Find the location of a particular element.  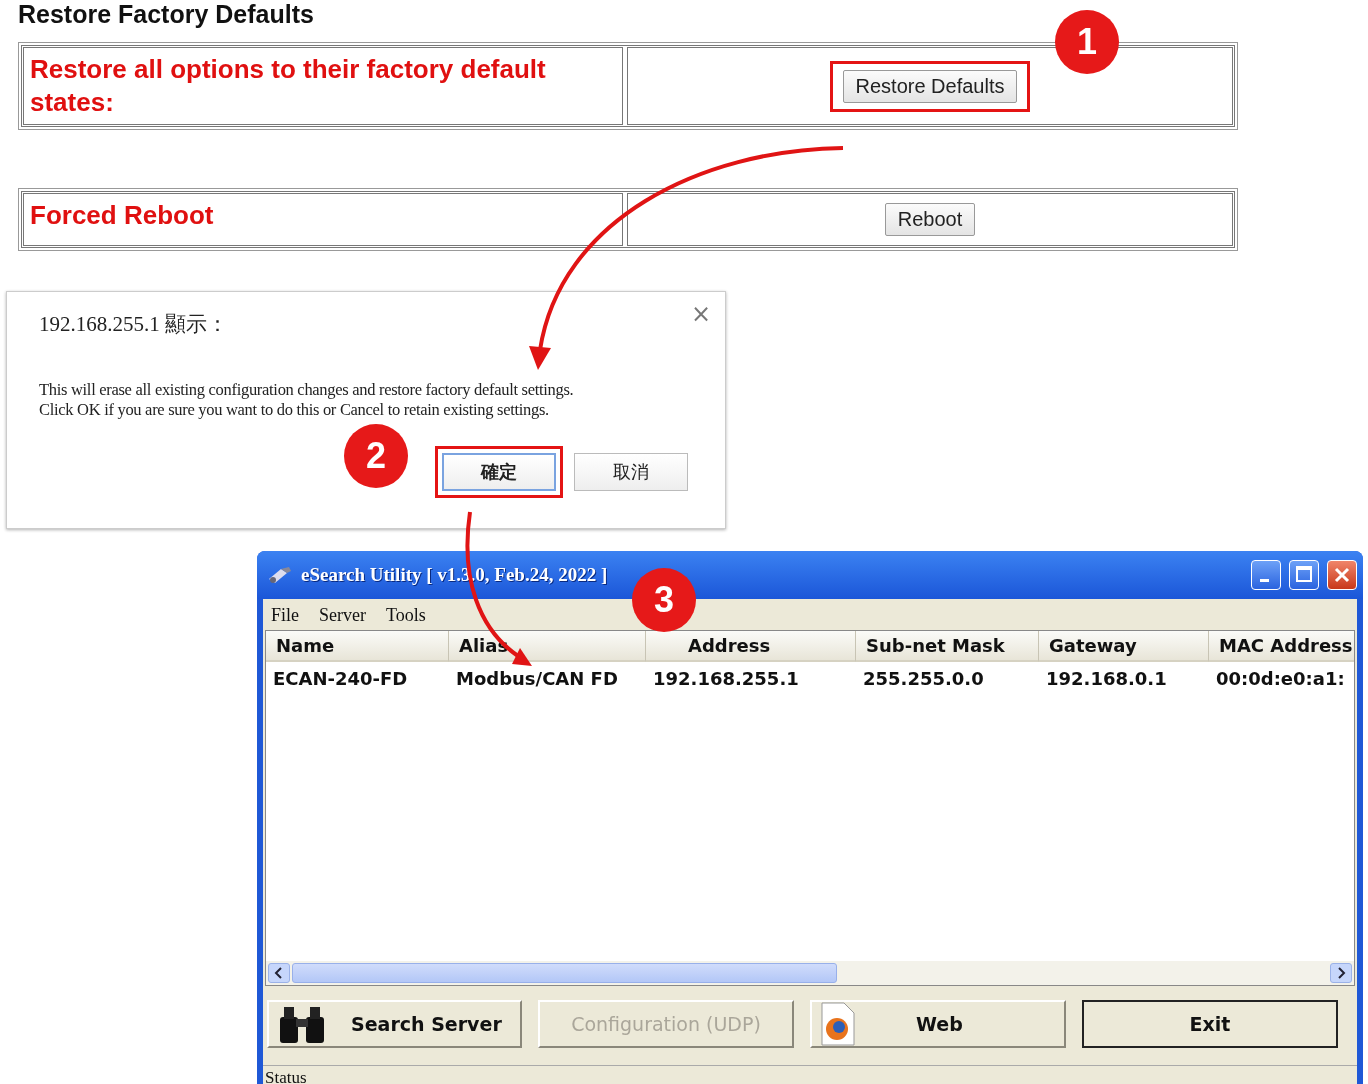

menu-item: Server is located at coordinates (342, 615).